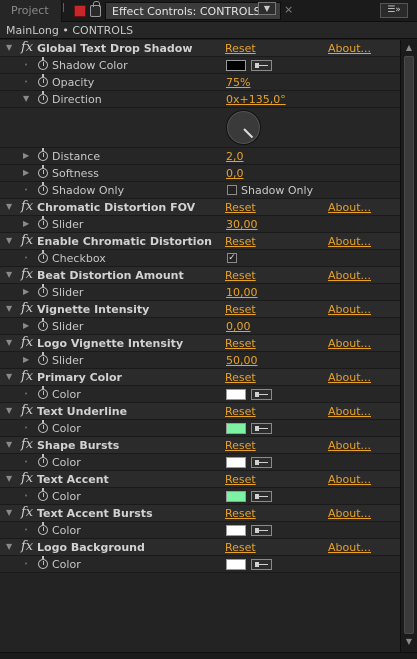  What do you see at coordinates (242, 360) in the screenshot?
I see `param-value: 50,00` at bounding box center [242, 360].